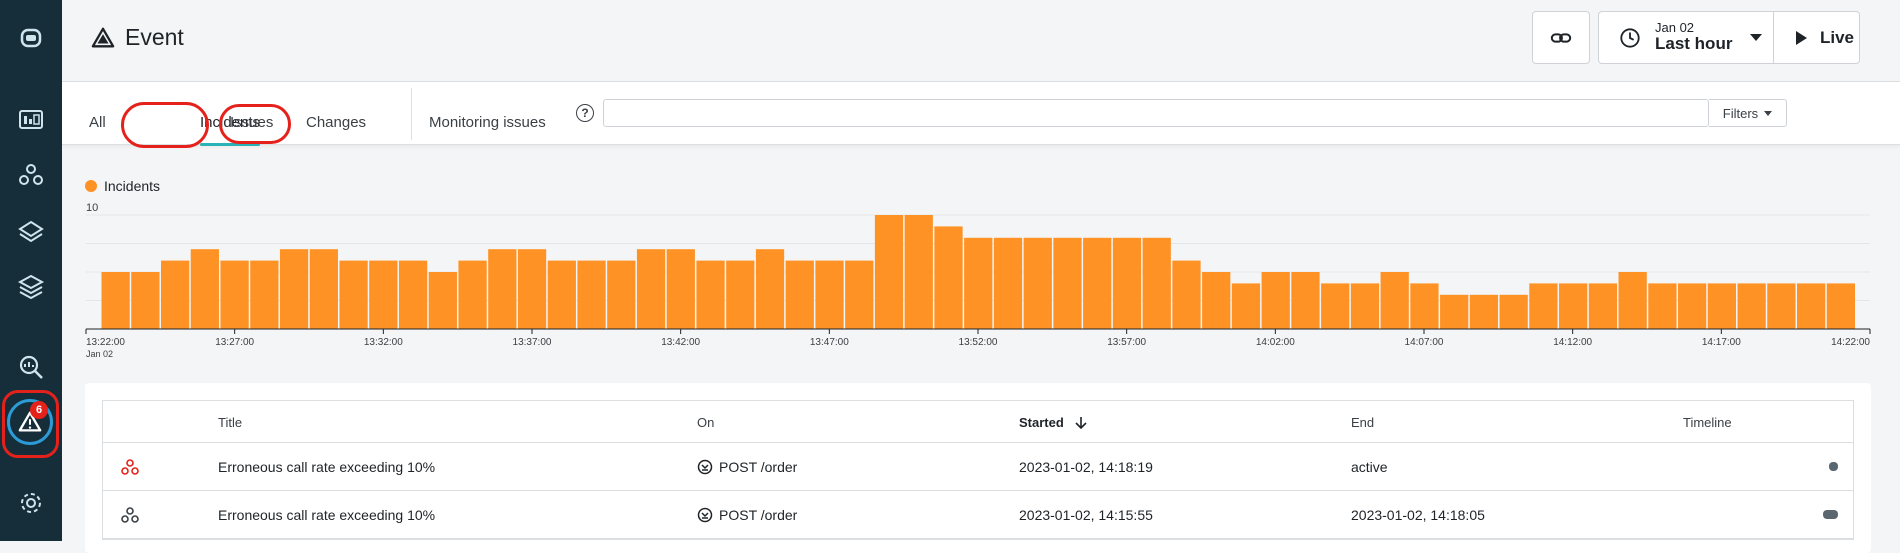 The height and width of the screenshot is (553, 1900). What do you see at coordinates (1740, 113) in the screenshot?
I see `filters-label: Filters` at bounding box center [1740, 113].